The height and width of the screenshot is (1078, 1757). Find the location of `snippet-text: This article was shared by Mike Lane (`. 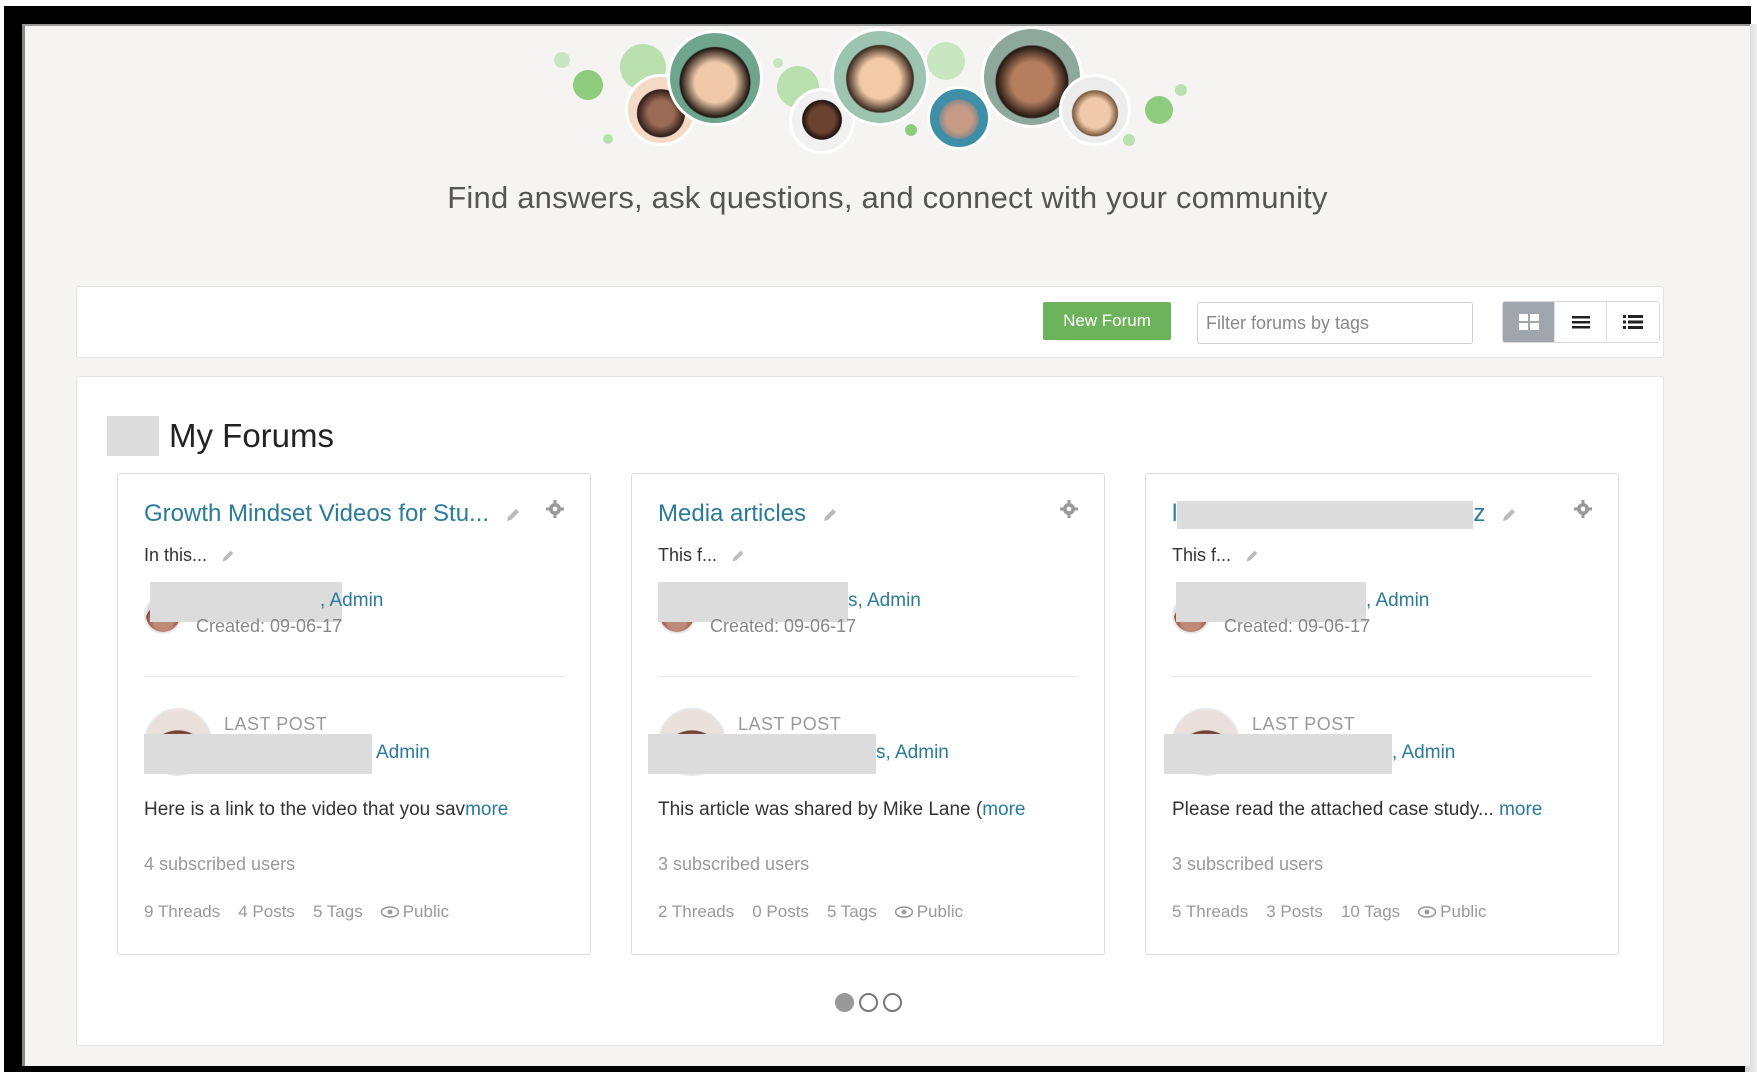

snippet-text: This article was shared by Mike Lane ( is located at coordinates (820, 809).